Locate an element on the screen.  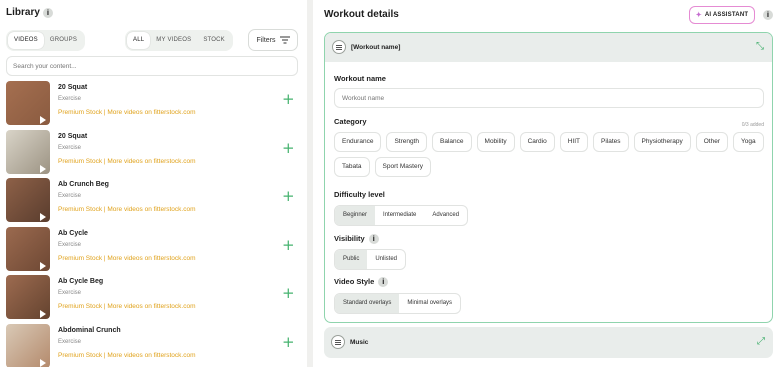
page-title: Workout details is located at coordinates (361, 14).